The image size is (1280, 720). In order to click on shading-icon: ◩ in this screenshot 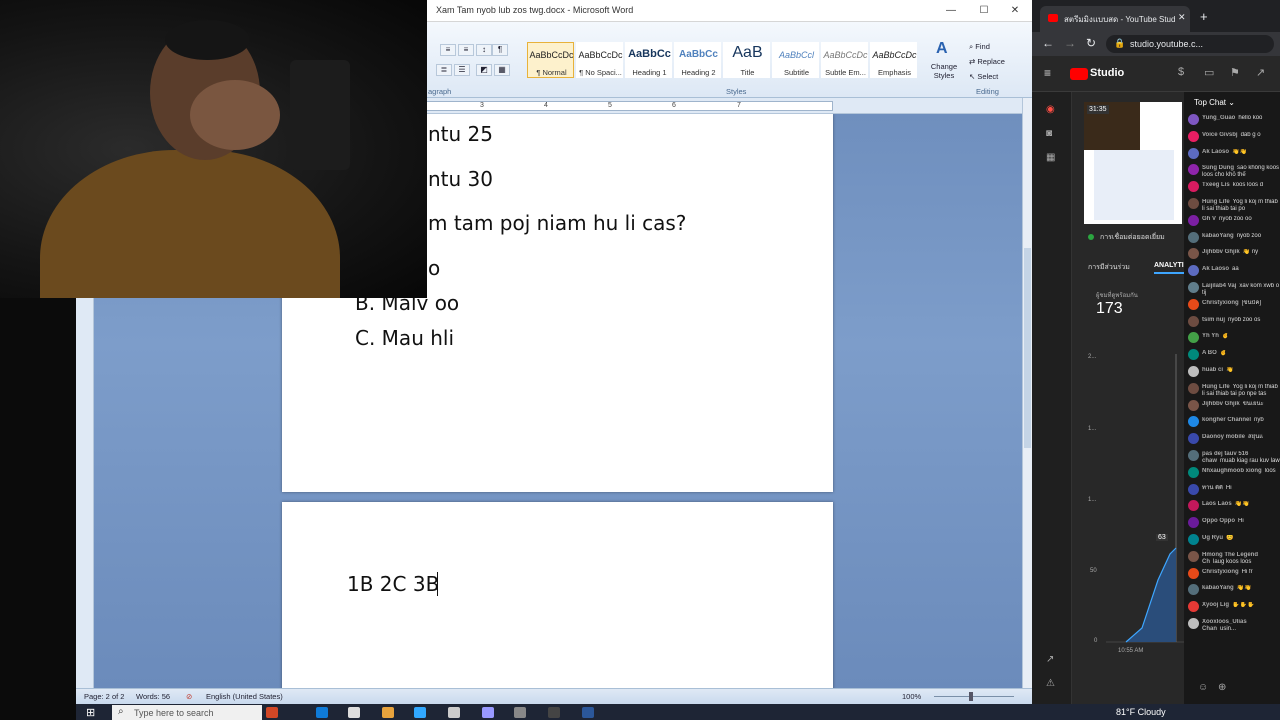, I will do `click(484, 70)`.